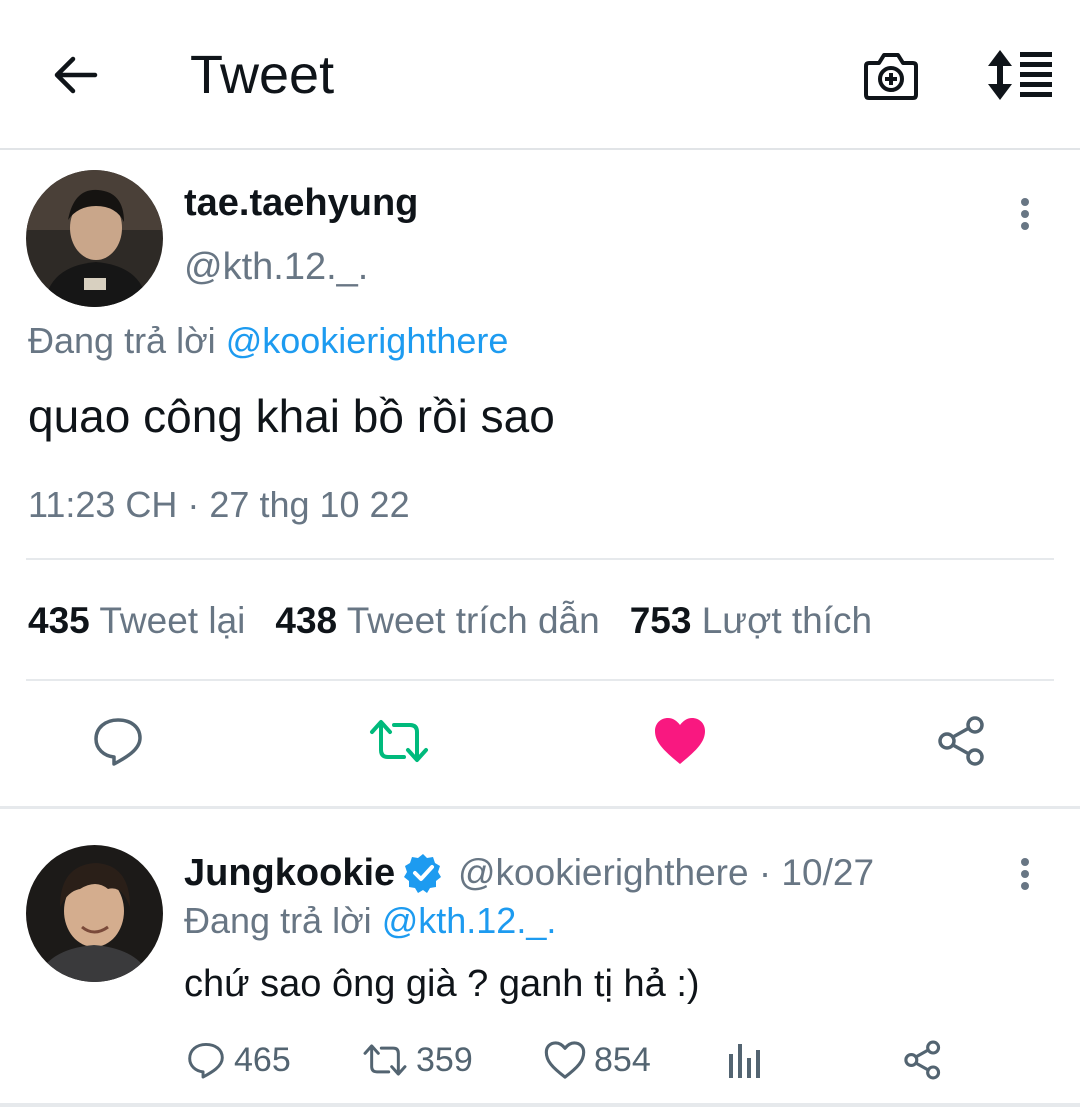 This screenshot has height=1107, width=1080. I want to click on reply-button: 465, so click(238, 1060).